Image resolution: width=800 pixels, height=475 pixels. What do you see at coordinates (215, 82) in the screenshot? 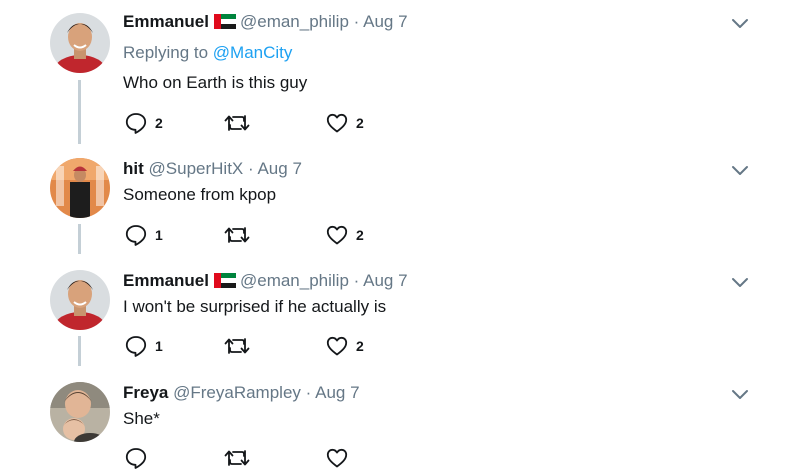
I see `tweet-text: Who on Earth is this guy` at bounding box center [215, 82].